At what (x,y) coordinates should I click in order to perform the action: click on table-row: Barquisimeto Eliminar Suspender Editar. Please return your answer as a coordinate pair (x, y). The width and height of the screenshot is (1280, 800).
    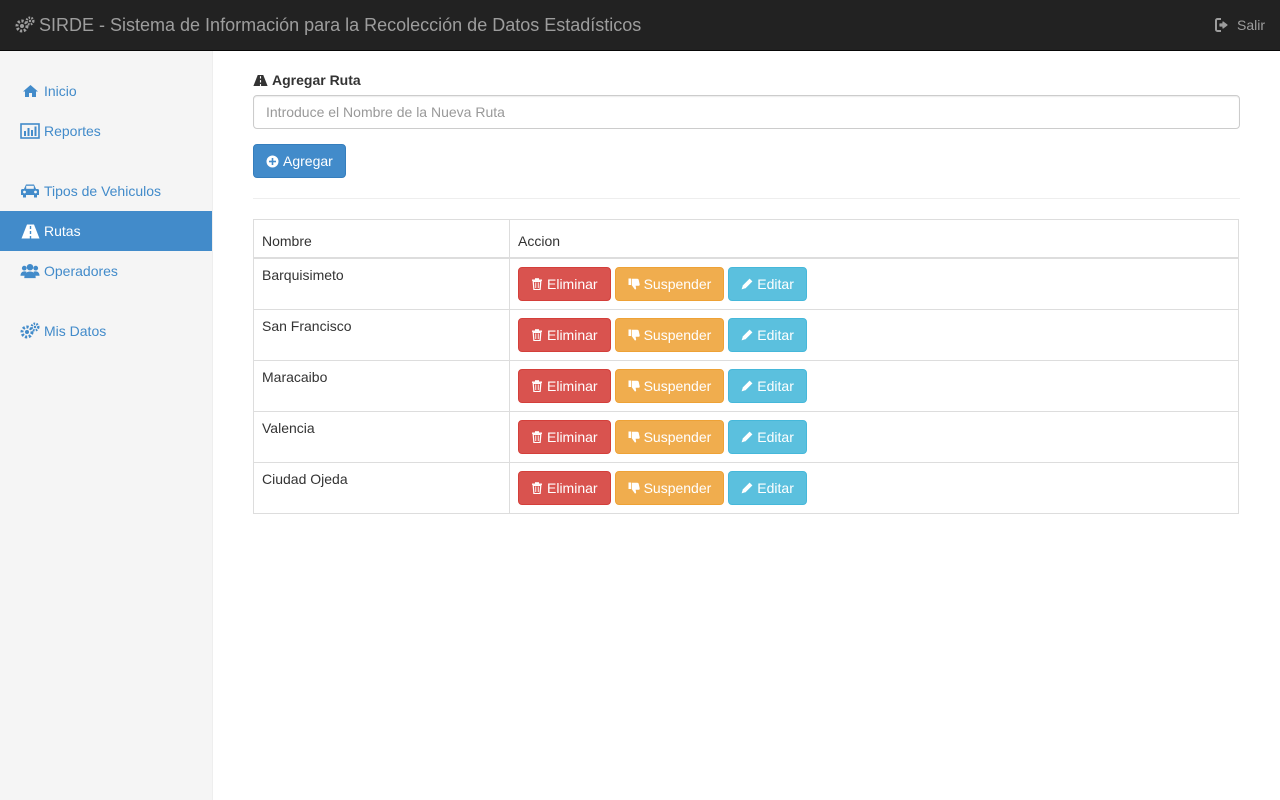
    Looking at the image, I should click on (746, 283).